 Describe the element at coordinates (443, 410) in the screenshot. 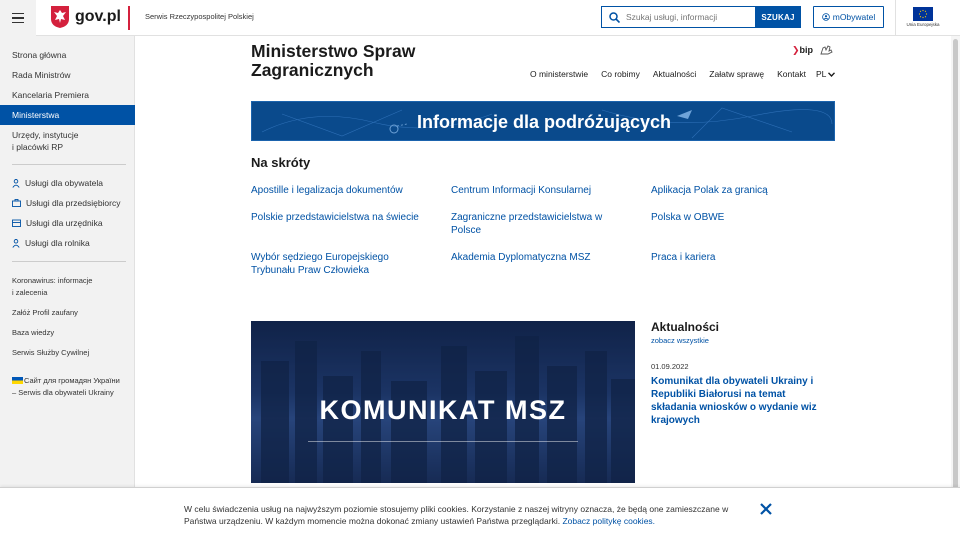

I see `komunikat-text: KOMUNIKAT MSZ` at that location.